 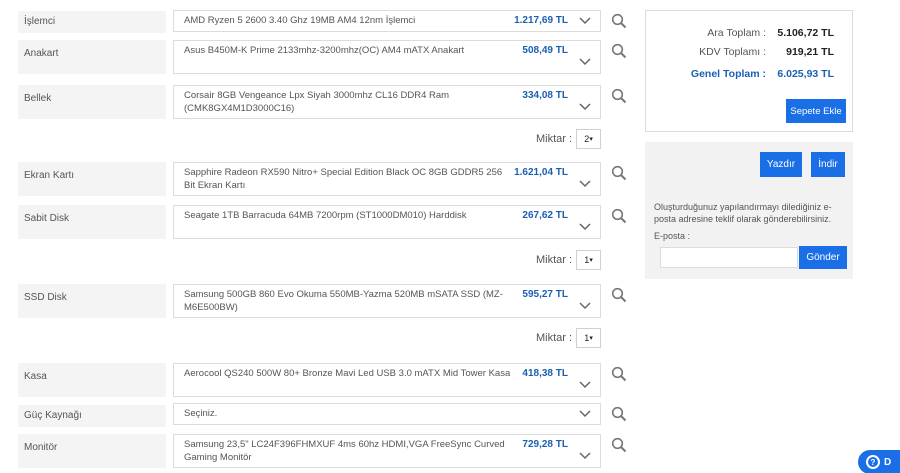 I want to click on search-button-bellek, so click(x=619, y=96).